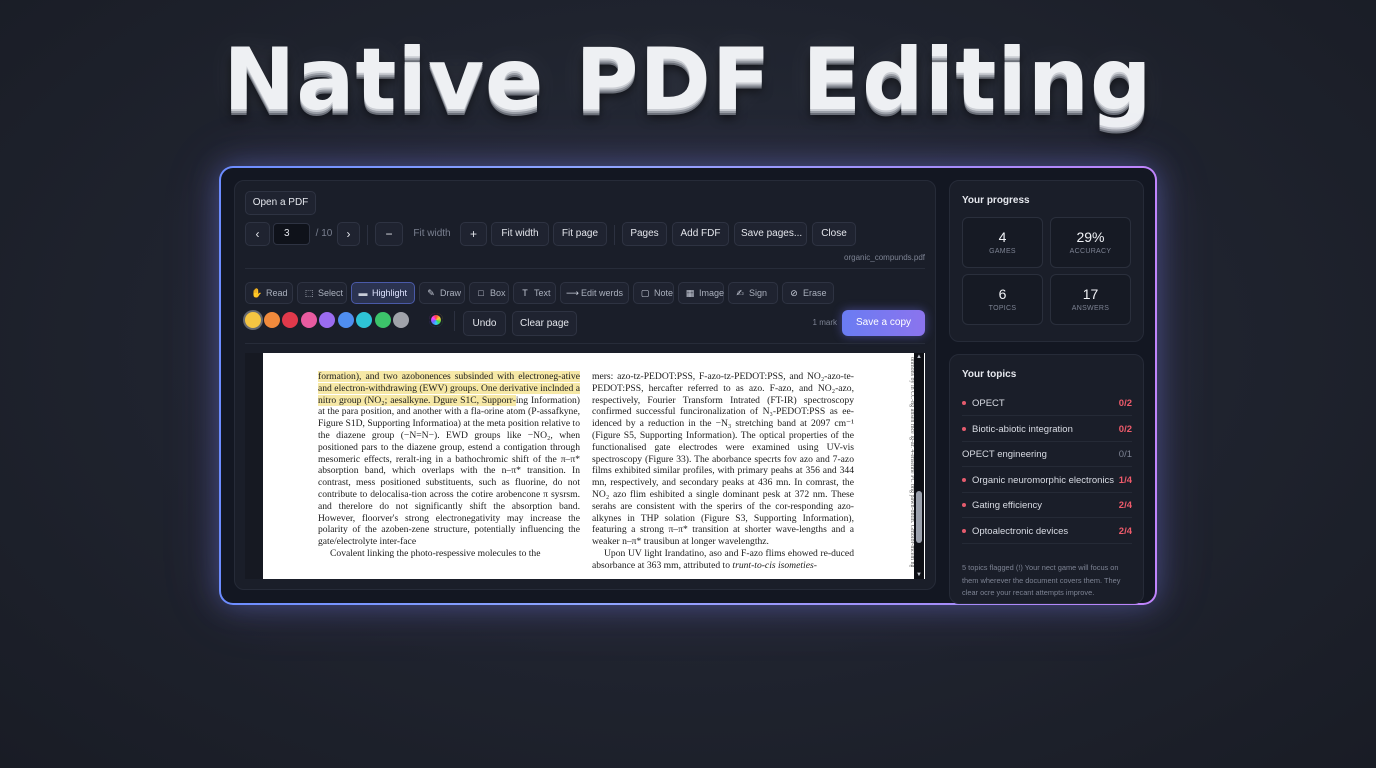  Describe the element at coordinates (309, 293) in the screenshot. I see `select-icon: ⬚` at that location.